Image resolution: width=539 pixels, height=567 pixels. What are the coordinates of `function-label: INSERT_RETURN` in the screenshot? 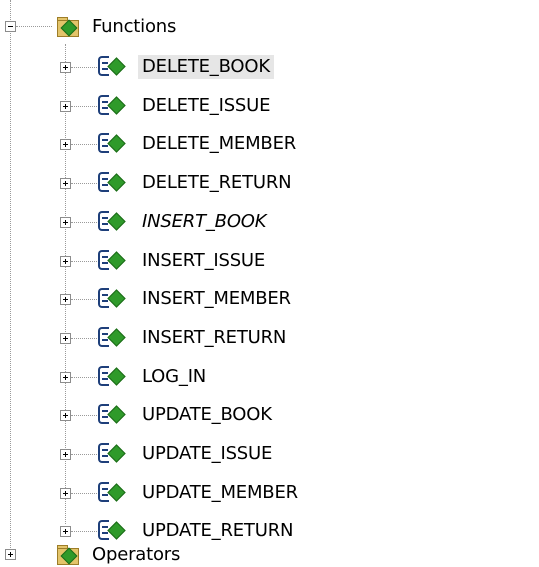 It's located at (214, 338).